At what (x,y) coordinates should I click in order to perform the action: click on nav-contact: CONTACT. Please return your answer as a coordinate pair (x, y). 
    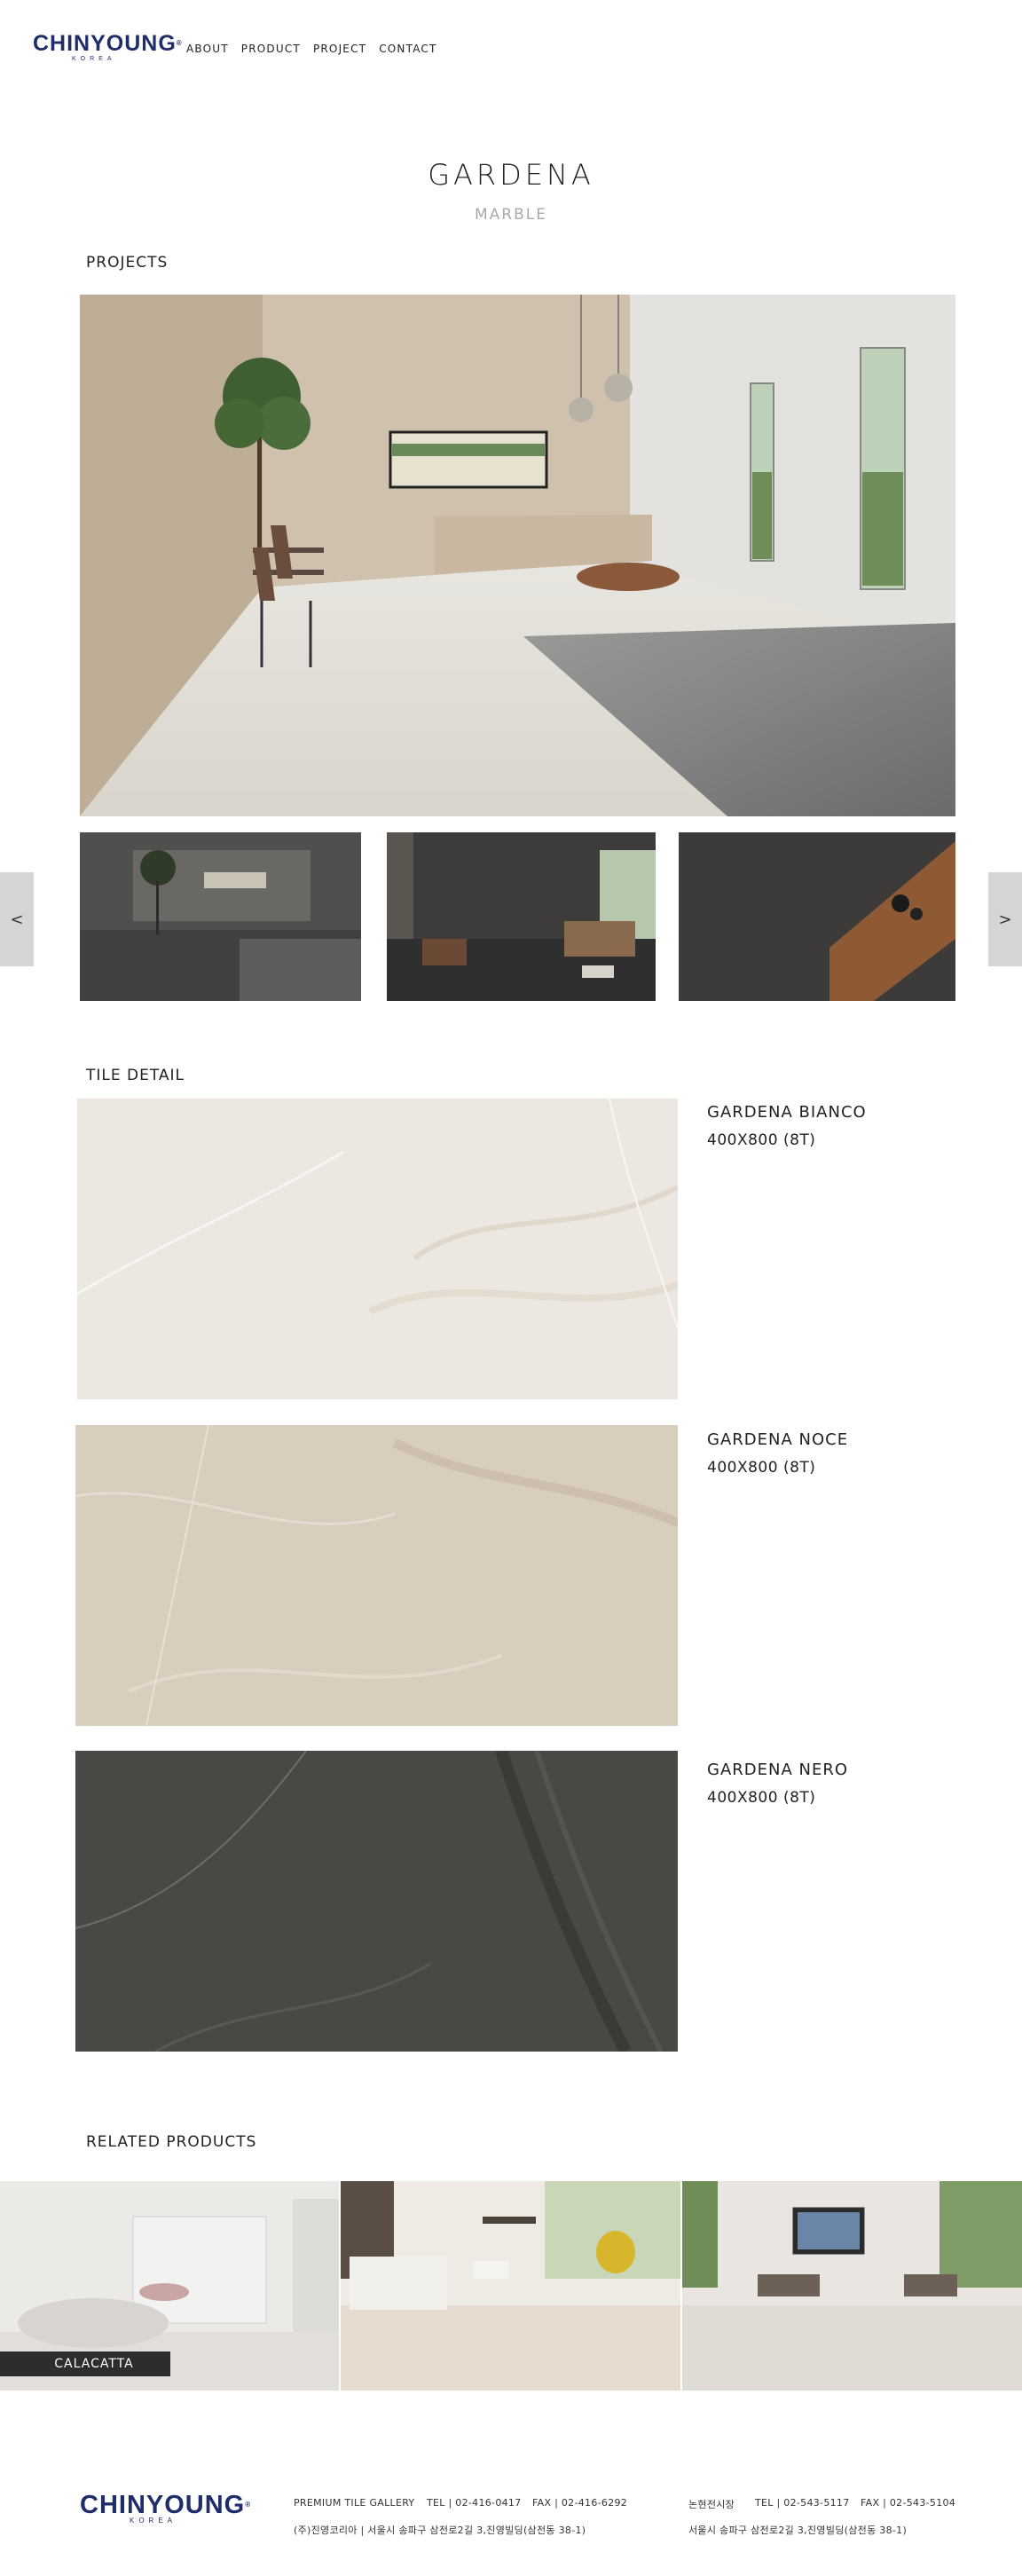
    Looking at the image, I should click on (407, 49).